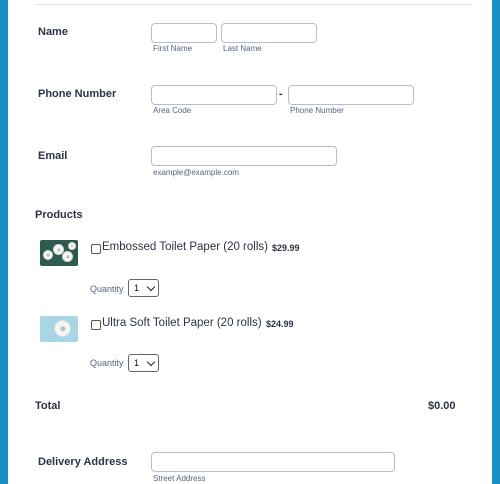  I want to click on delivery-address-label: Delivery Address, so click(83, 462).